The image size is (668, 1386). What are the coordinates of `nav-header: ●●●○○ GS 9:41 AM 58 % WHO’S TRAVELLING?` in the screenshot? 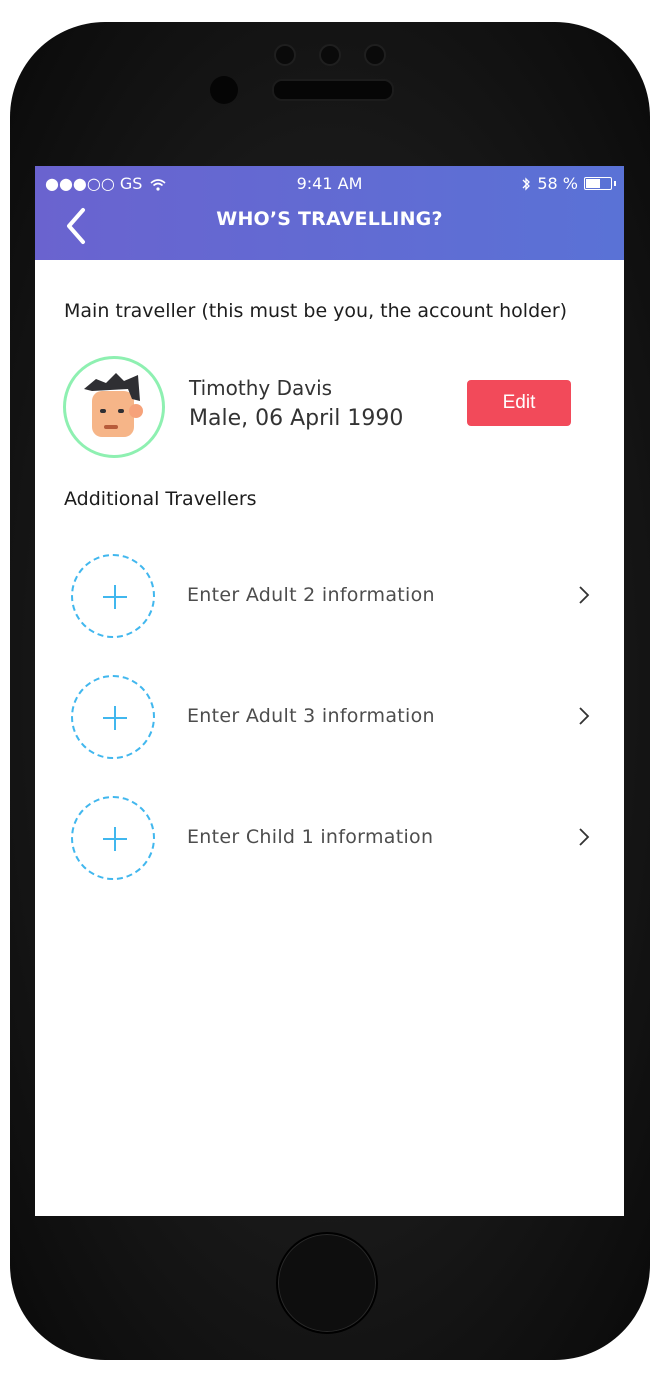 It's located at (329, 213).